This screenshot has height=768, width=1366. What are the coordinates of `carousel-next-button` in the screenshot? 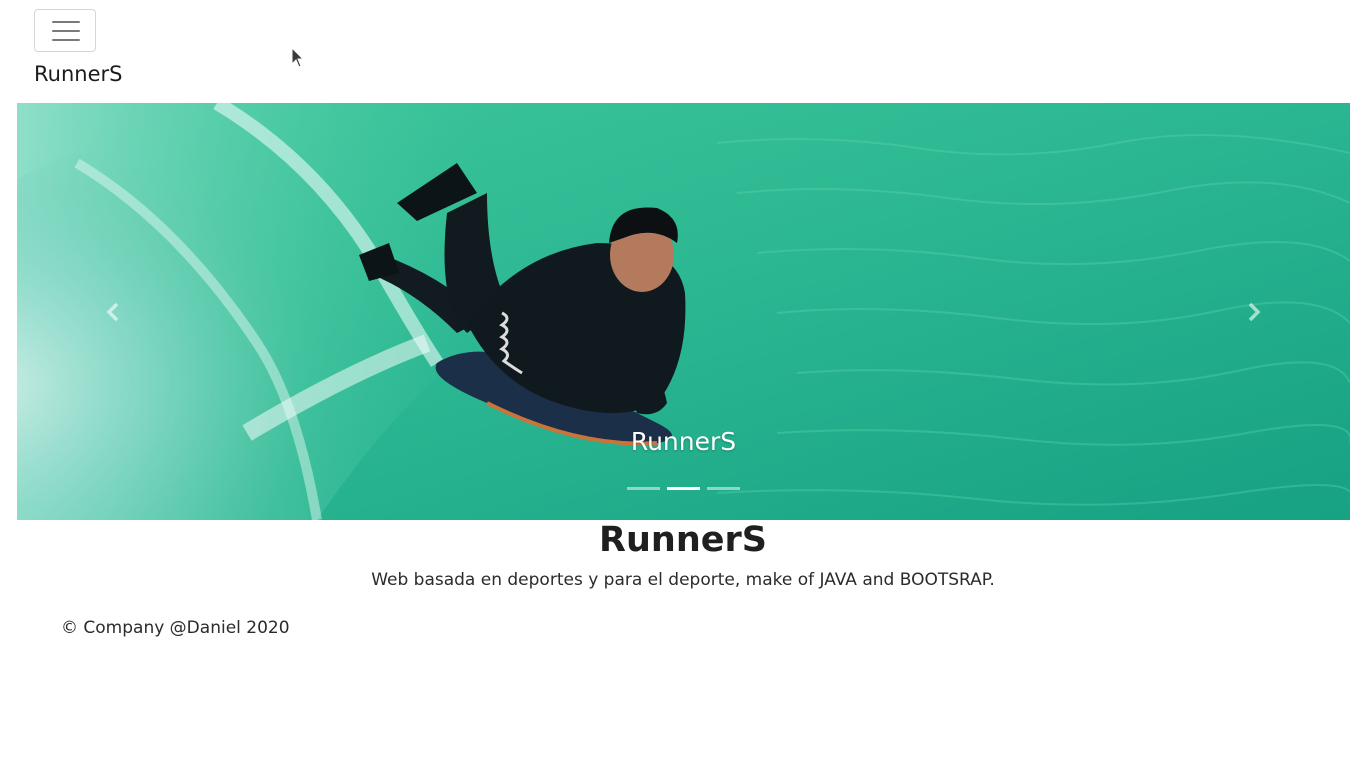 It's located at (1255, 311).